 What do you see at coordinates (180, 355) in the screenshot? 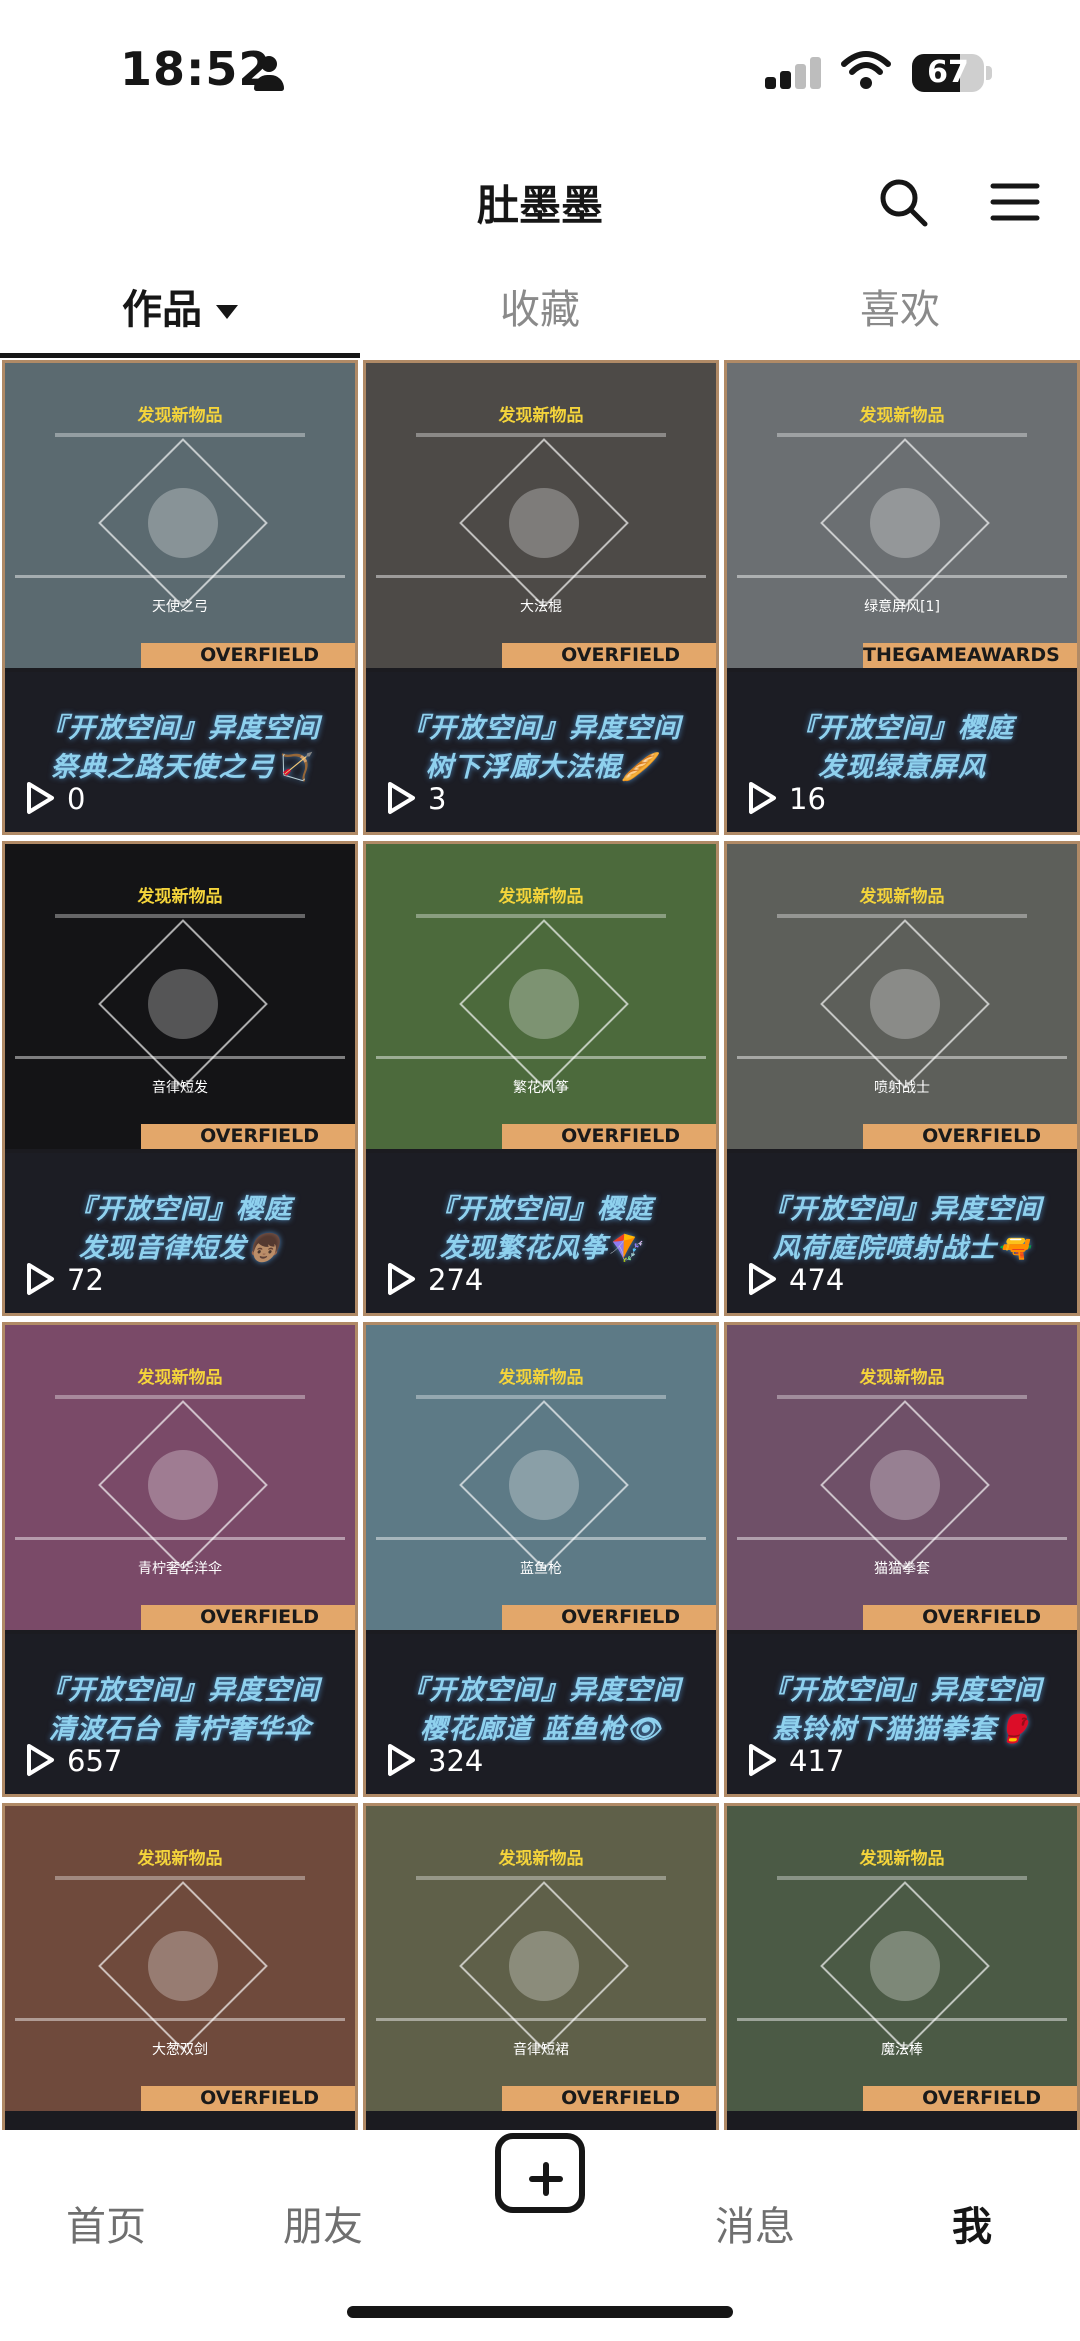
I see `tab-indicator` at bounding box center [180, 355].